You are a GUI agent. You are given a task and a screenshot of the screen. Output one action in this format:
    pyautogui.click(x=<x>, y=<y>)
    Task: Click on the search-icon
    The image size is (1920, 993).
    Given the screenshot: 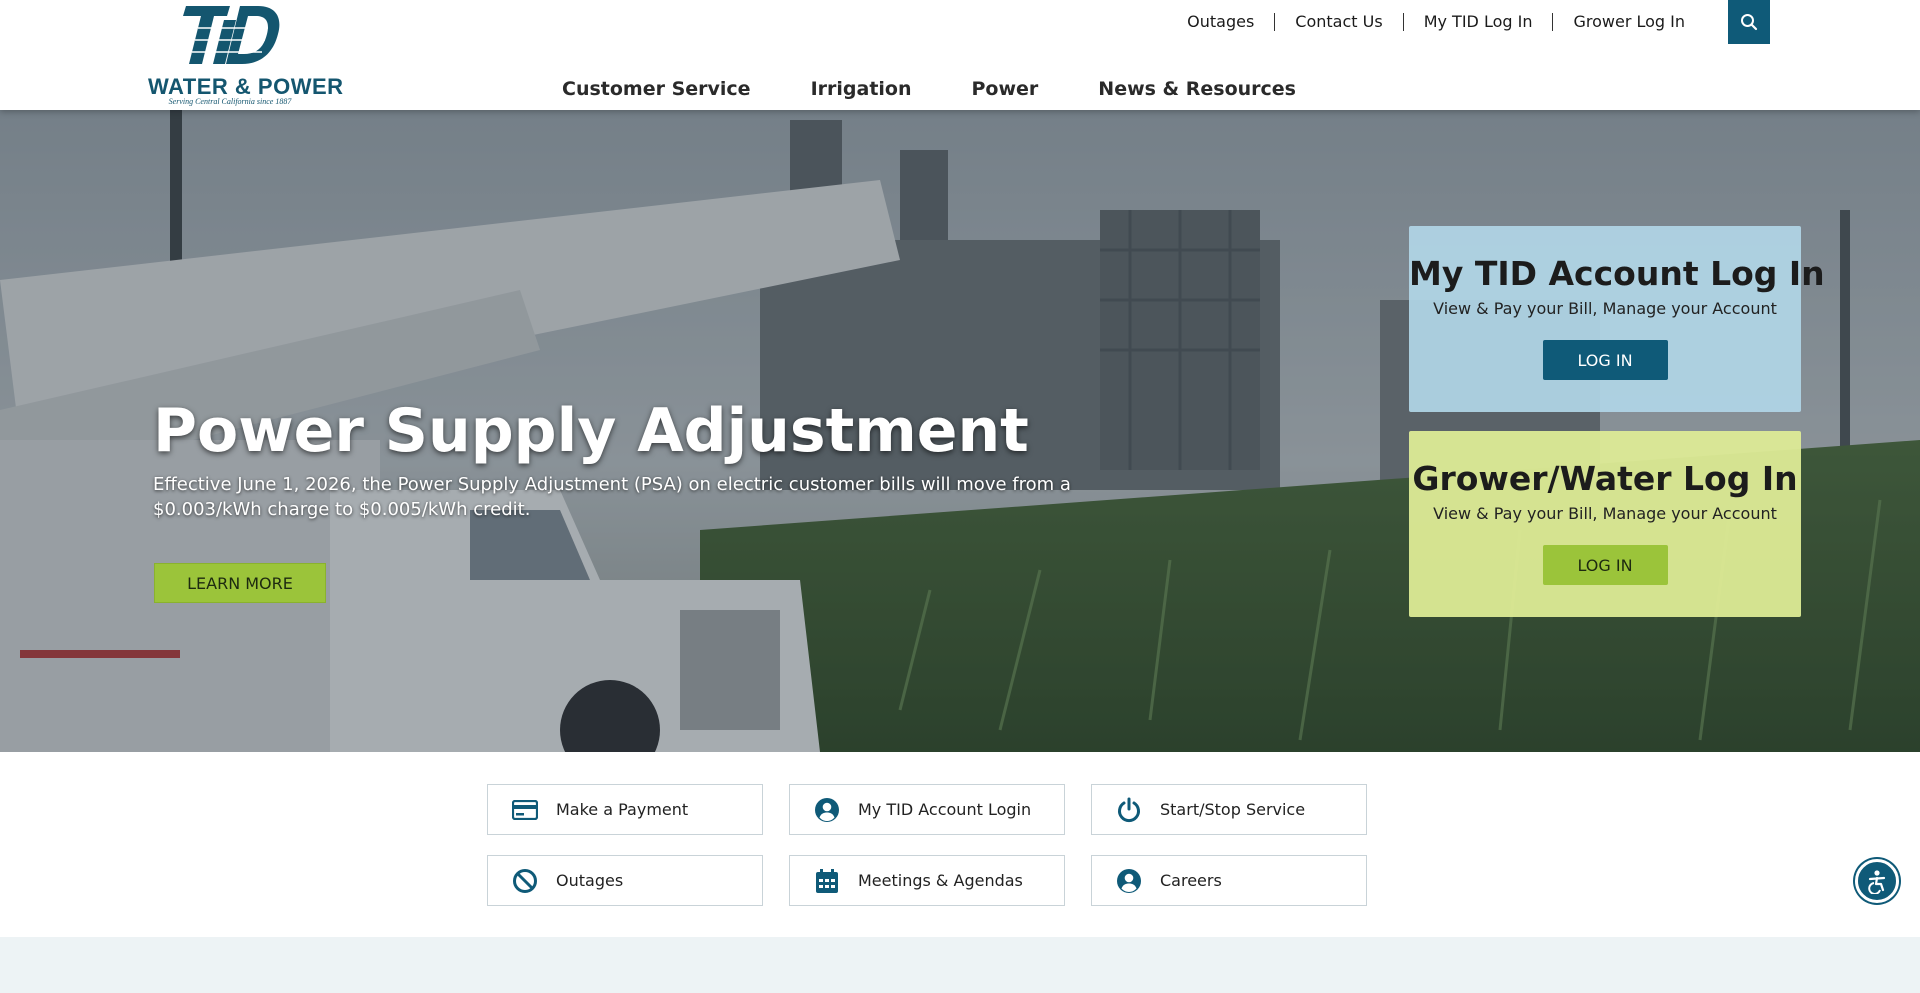 What is the action you would take?
    pyautogui.click(x=1749, y=22)
    